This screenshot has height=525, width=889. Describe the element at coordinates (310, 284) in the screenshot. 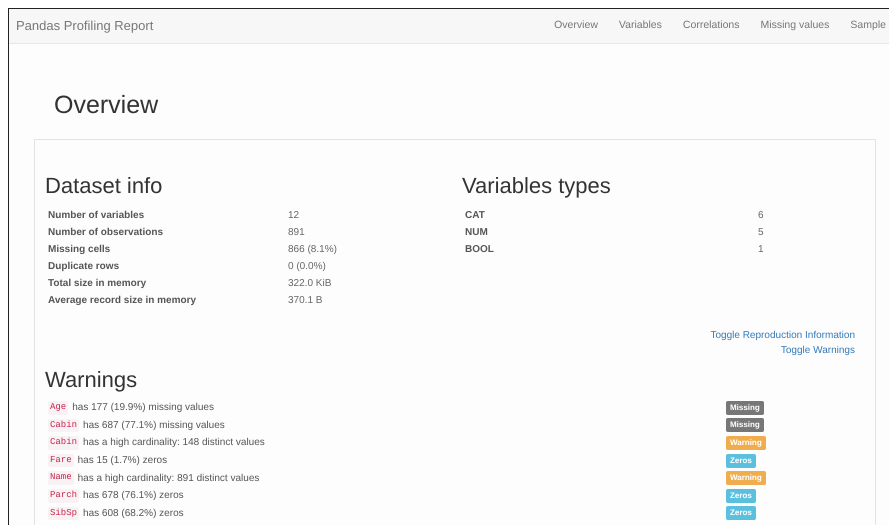

I see `stat-value: 322.0 KiB` at that location.